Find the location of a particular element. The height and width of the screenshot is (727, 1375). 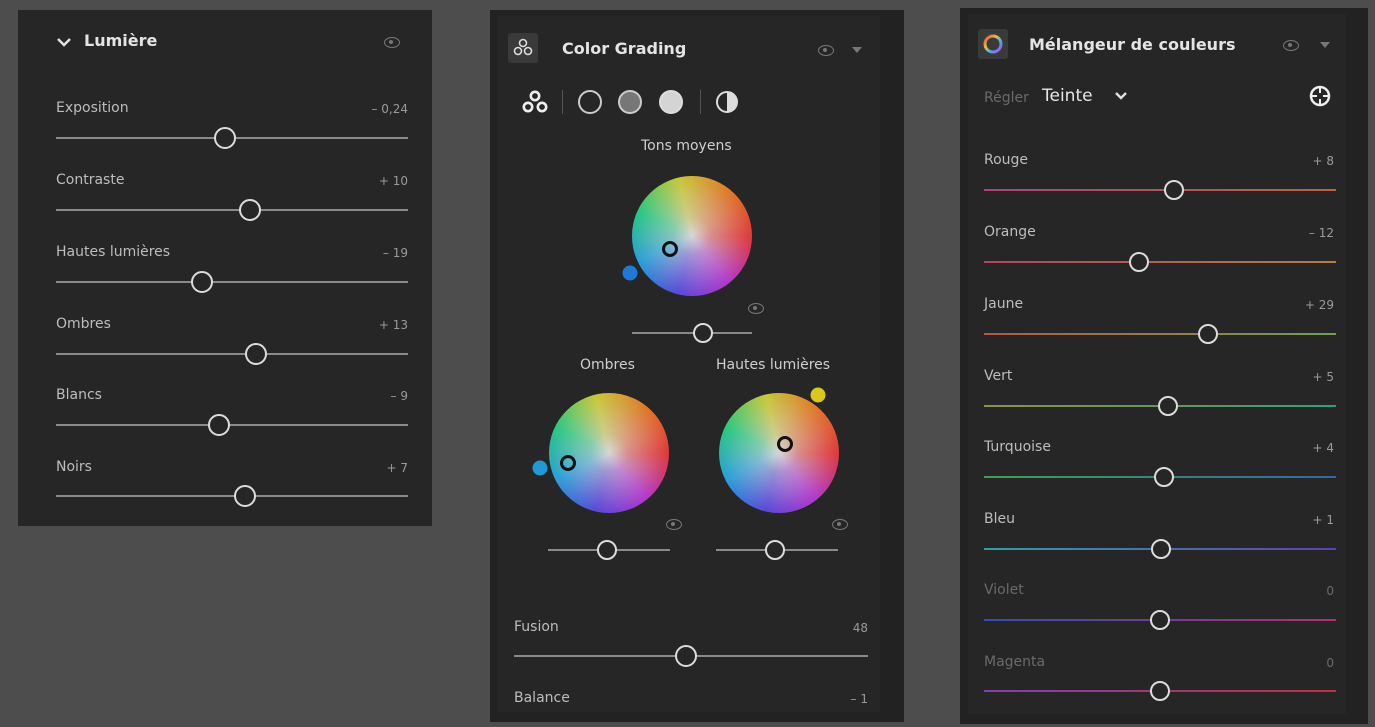

mixer-label-orange: Orange is located at coordinates (1010, 232).